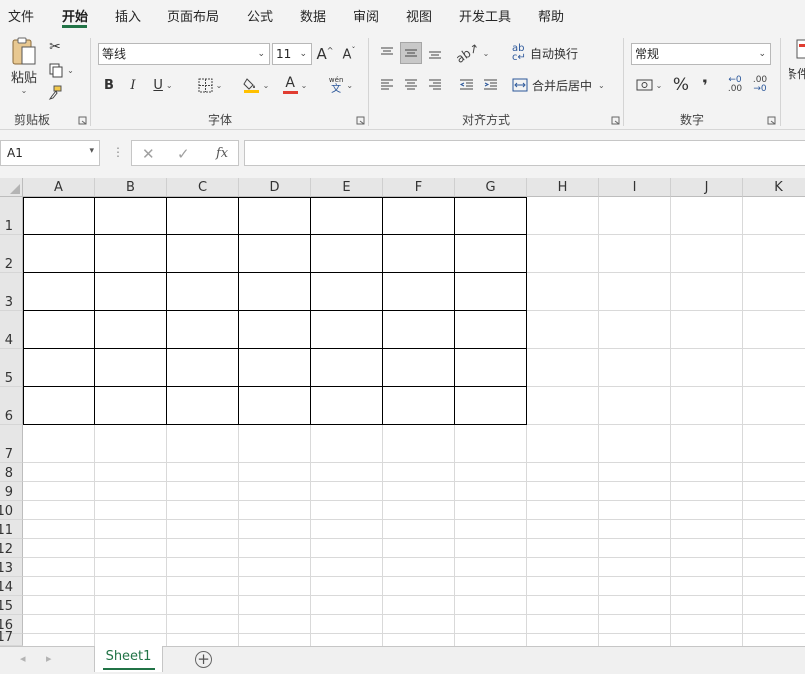 The height and width of the screenshot is (674, 805). Describe the element at coordinates (11, 638) in the screenshot. I see `row-header: 17` at that location.